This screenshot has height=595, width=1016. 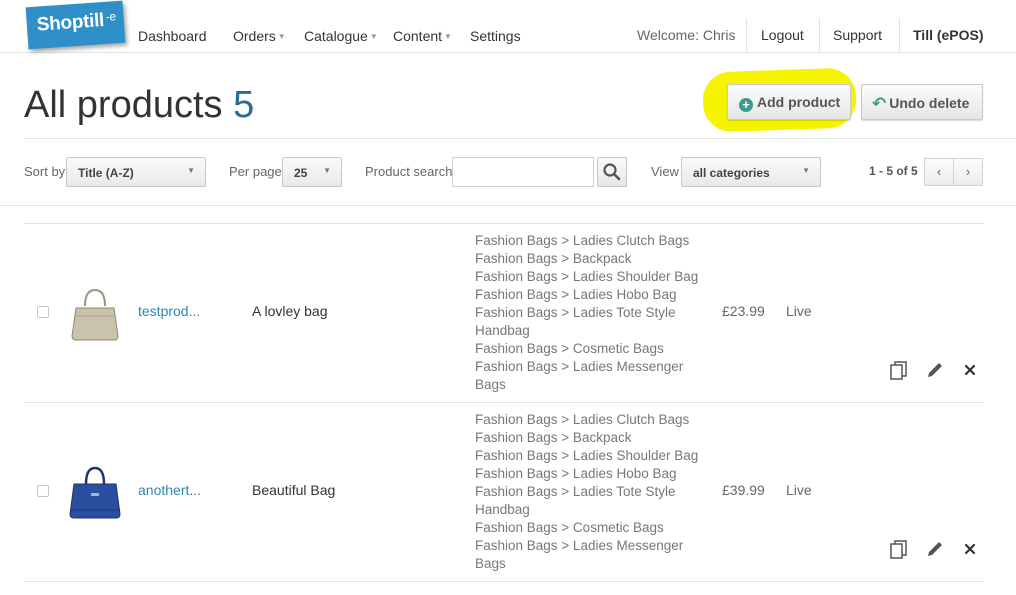 I want to click on chevron-right-icon: ›, so click(x=968, y=171).